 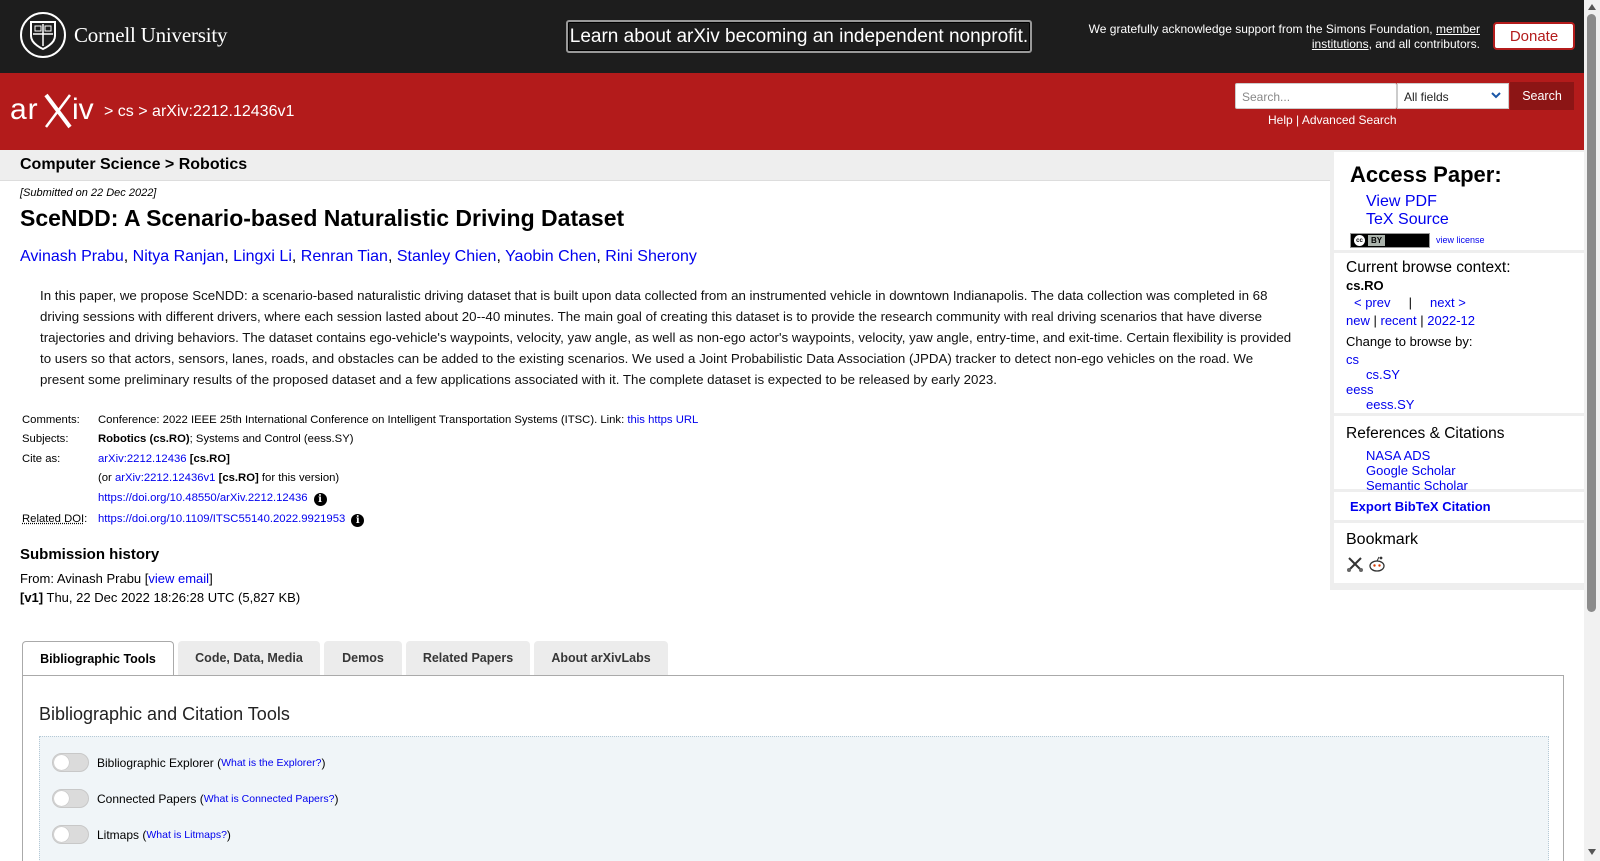 What do you see at coordinates (1407, 220) in the screenshot?
I see `tex-source-link: TeX Source` at bounding box center [1407, 220].